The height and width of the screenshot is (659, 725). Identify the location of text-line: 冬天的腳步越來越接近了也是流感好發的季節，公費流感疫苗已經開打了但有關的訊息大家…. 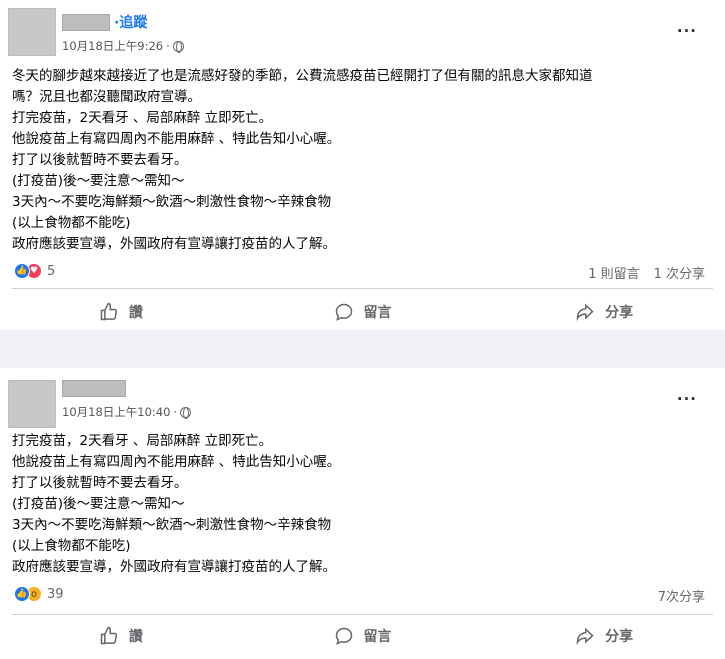
(302, 76).